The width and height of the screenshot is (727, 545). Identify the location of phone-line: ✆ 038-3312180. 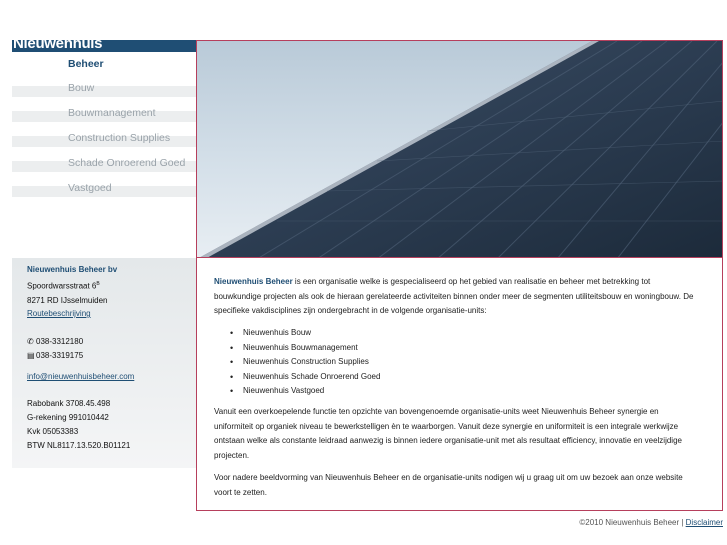
(55, 341).